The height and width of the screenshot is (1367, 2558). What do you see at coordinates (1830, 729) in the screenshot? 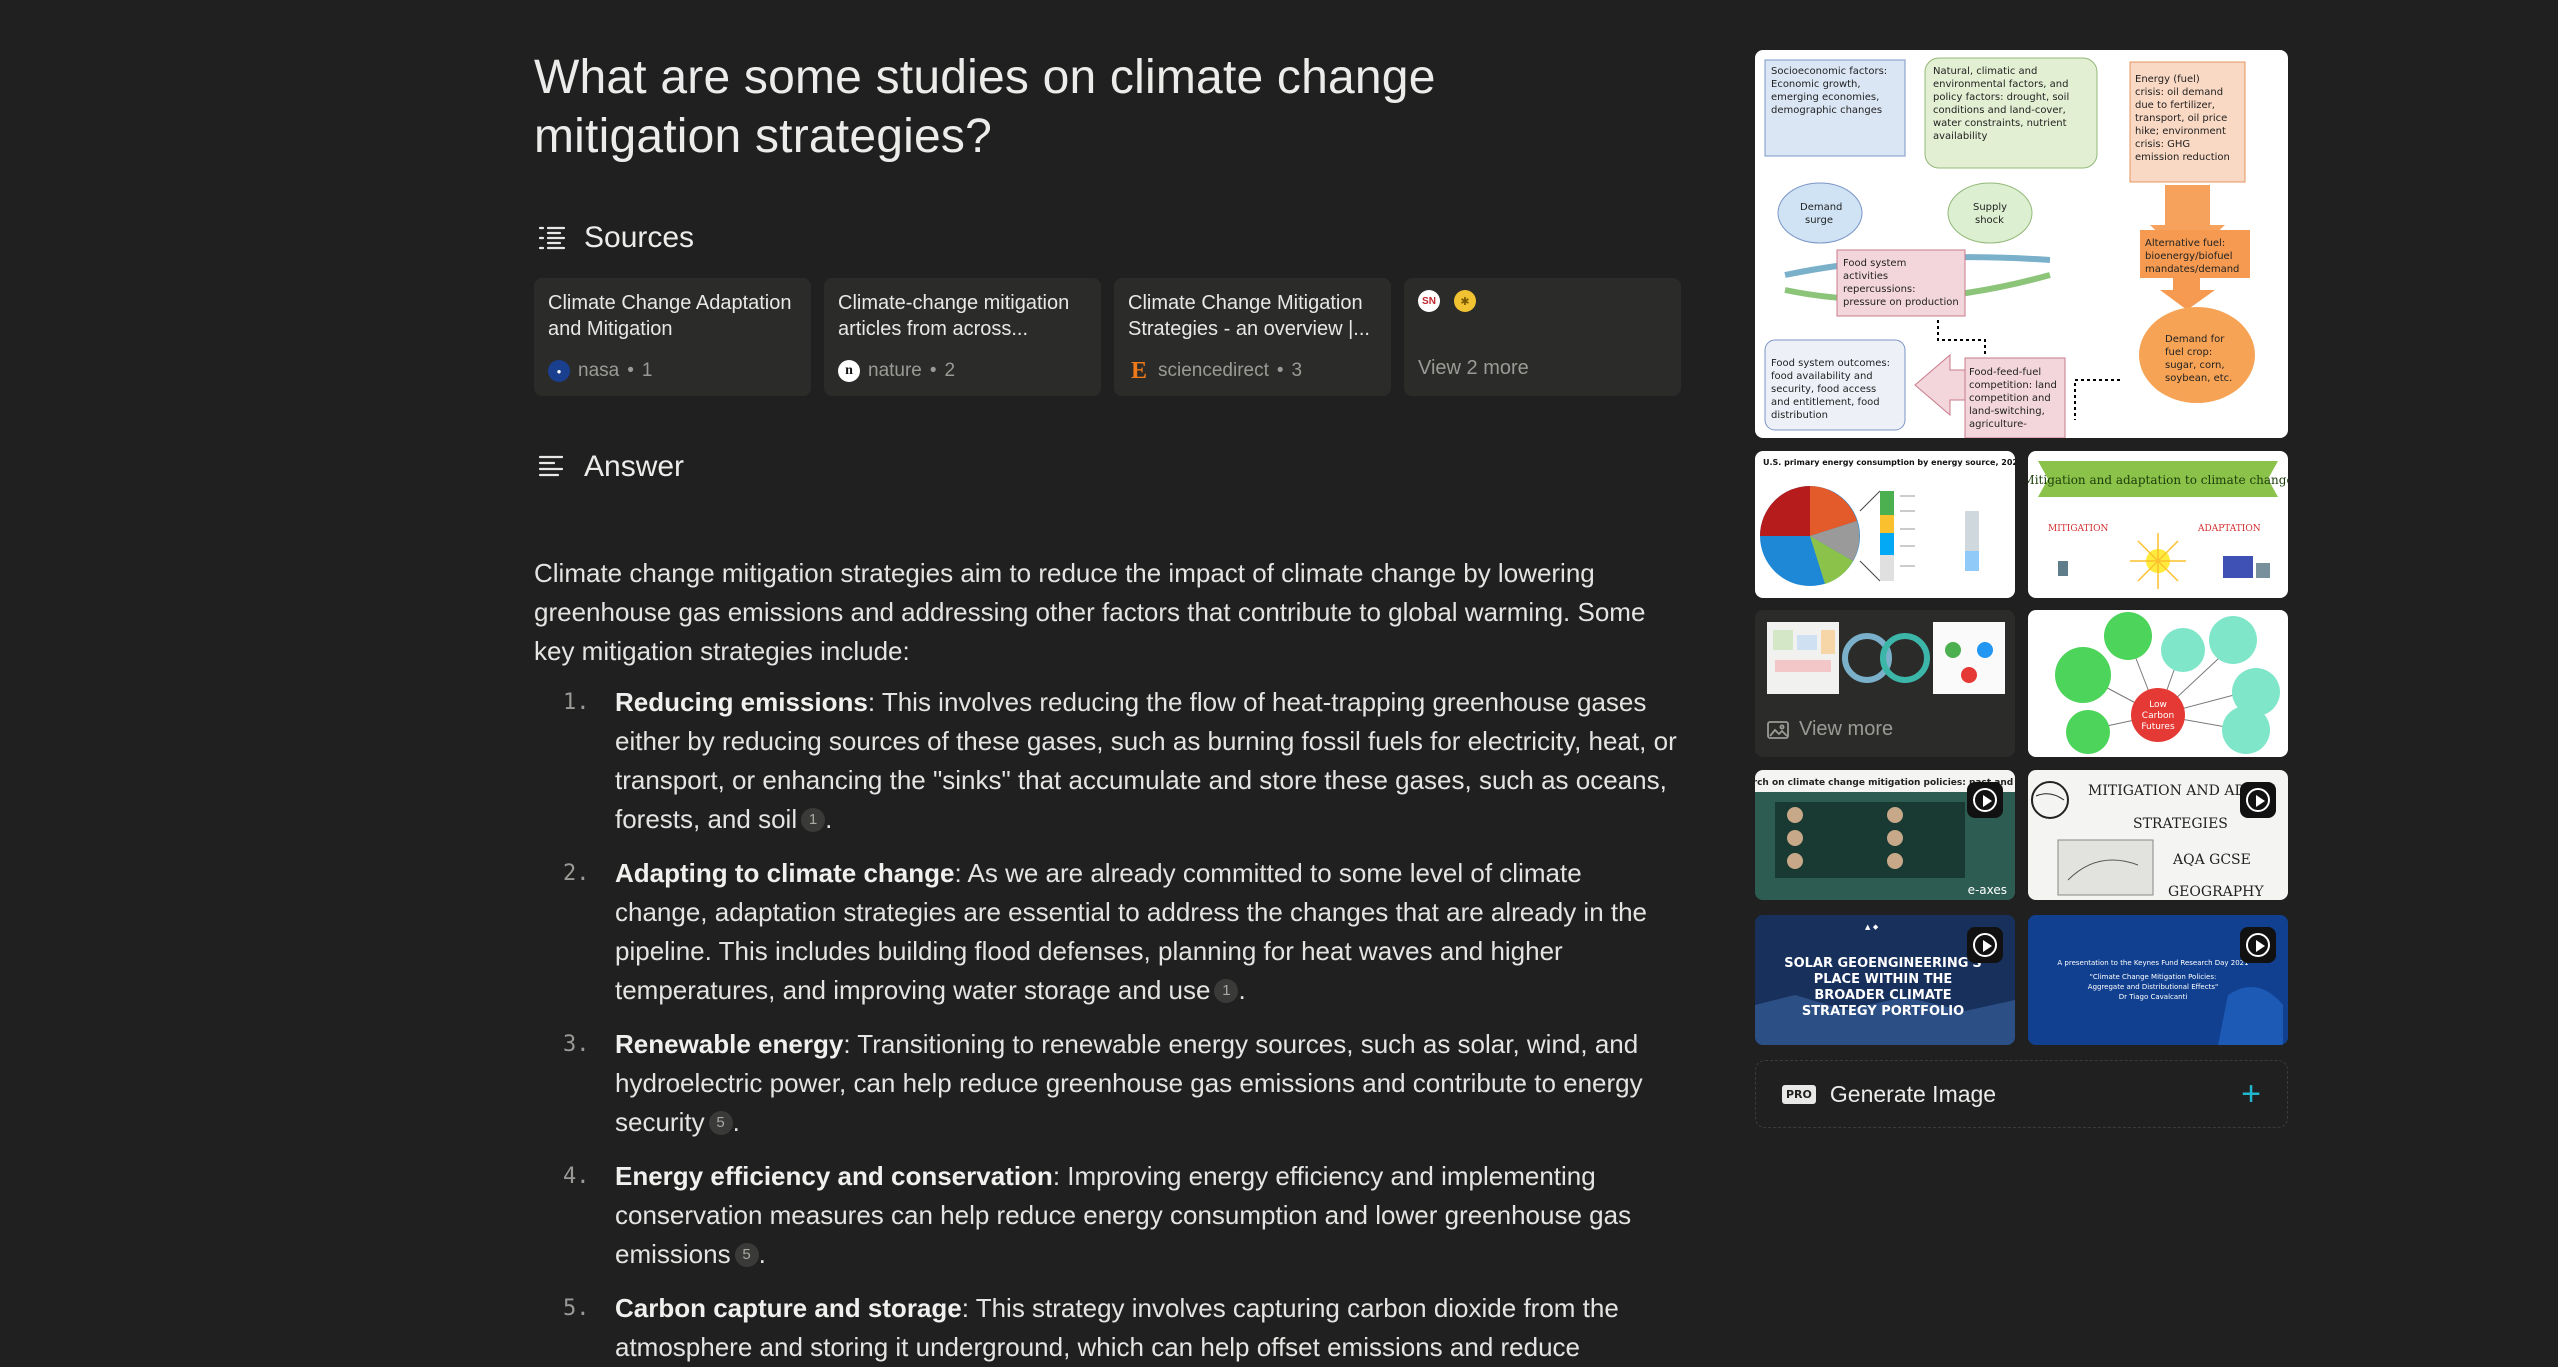
I see `view-more-label: View more` at bounding box center [1830, 729].